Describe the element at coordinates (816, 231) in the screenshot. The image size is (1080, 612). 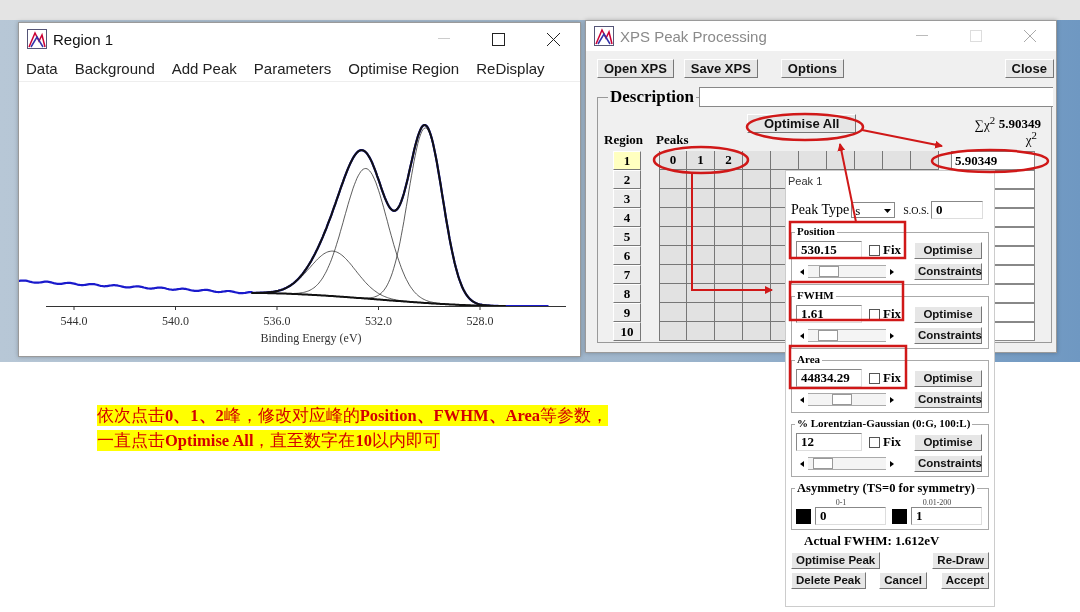
I see `group-label: Position` at that location.